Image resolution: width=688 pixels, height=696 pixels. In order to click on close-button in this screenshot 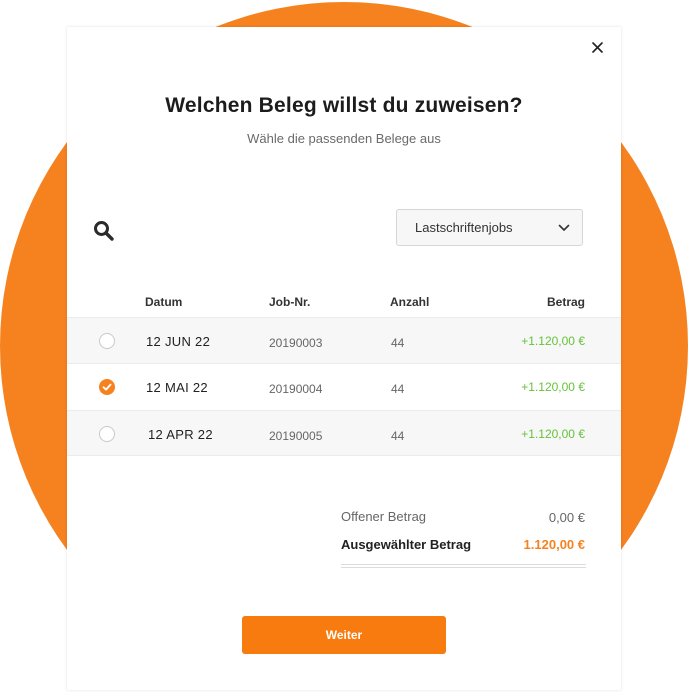, I will do `click(597, 47)`.